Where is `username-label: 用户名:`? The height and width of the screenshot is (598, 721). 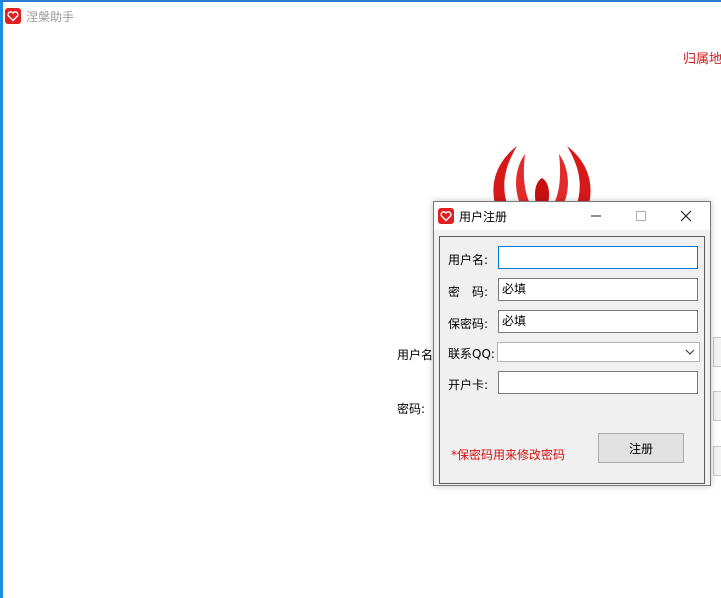 username-label: 用户名: is located at coordinates (468, 260).